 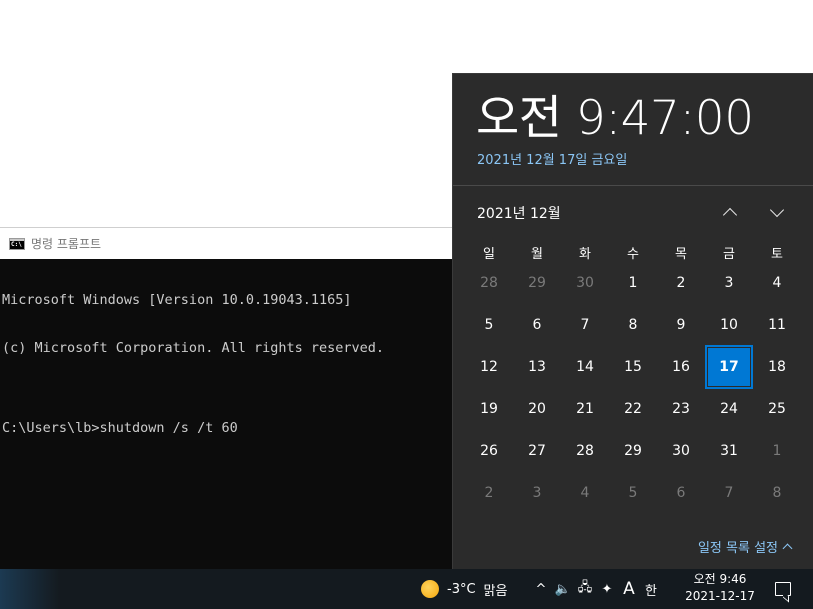 I want to click on calendar-day: 24, so click(x=729, y=409).